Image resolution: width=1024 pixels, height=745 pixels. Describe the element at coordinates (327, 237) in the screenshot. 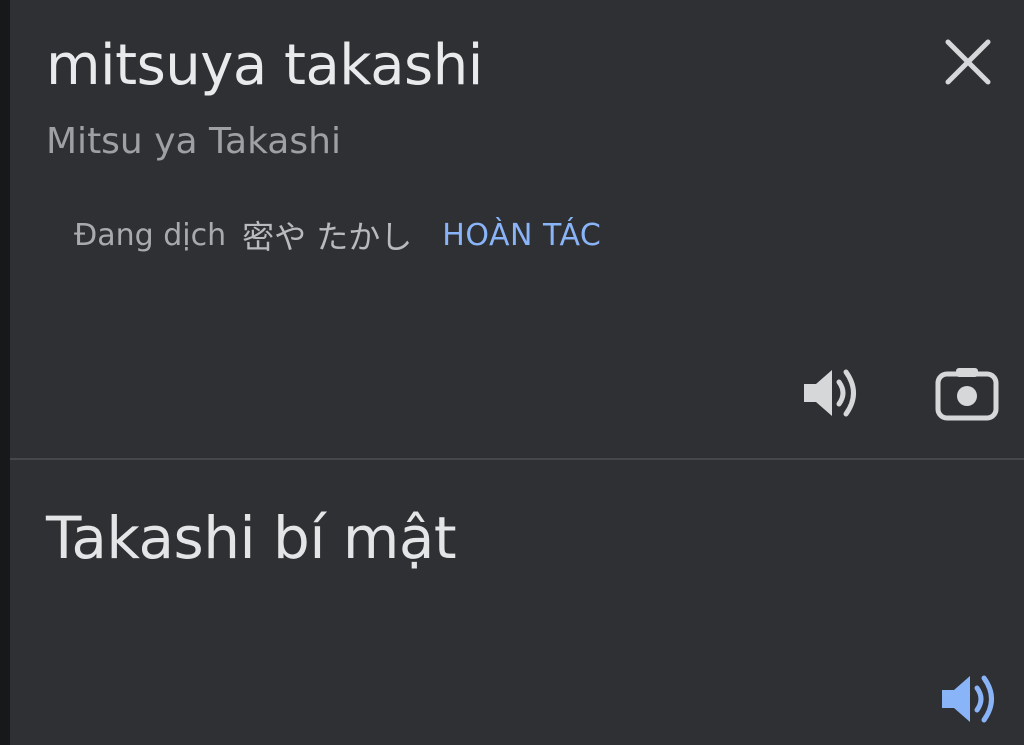

I see `translating-source-text: 密や たかし` at that location.